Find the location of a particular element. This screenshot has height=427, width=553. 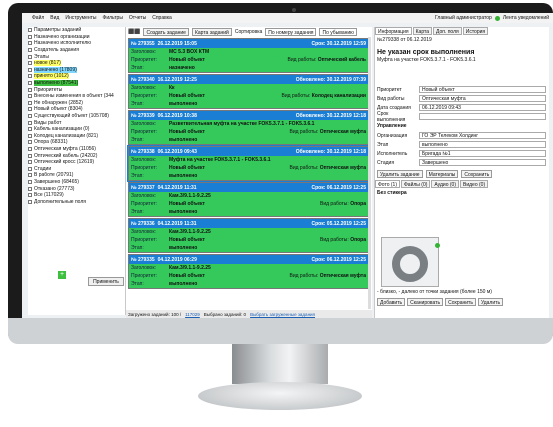

filter-item: Не обнаружен (2852) is located at coordinates (76, 103).